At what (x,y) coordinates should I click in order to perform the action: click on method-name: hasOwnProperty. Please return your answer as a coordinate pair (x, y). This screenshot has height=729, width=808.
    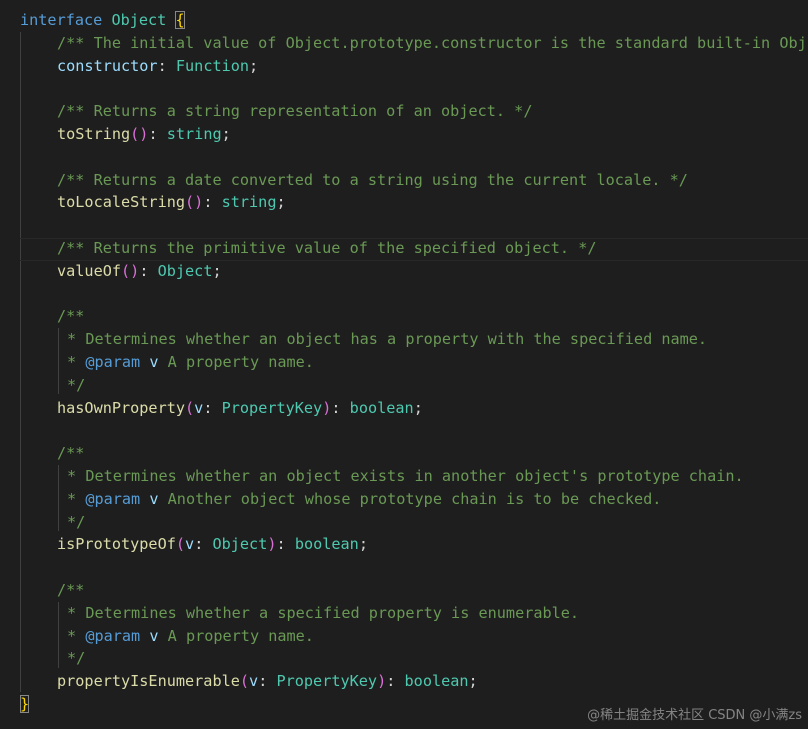
    Looking at the image, I should click on (121, 407).